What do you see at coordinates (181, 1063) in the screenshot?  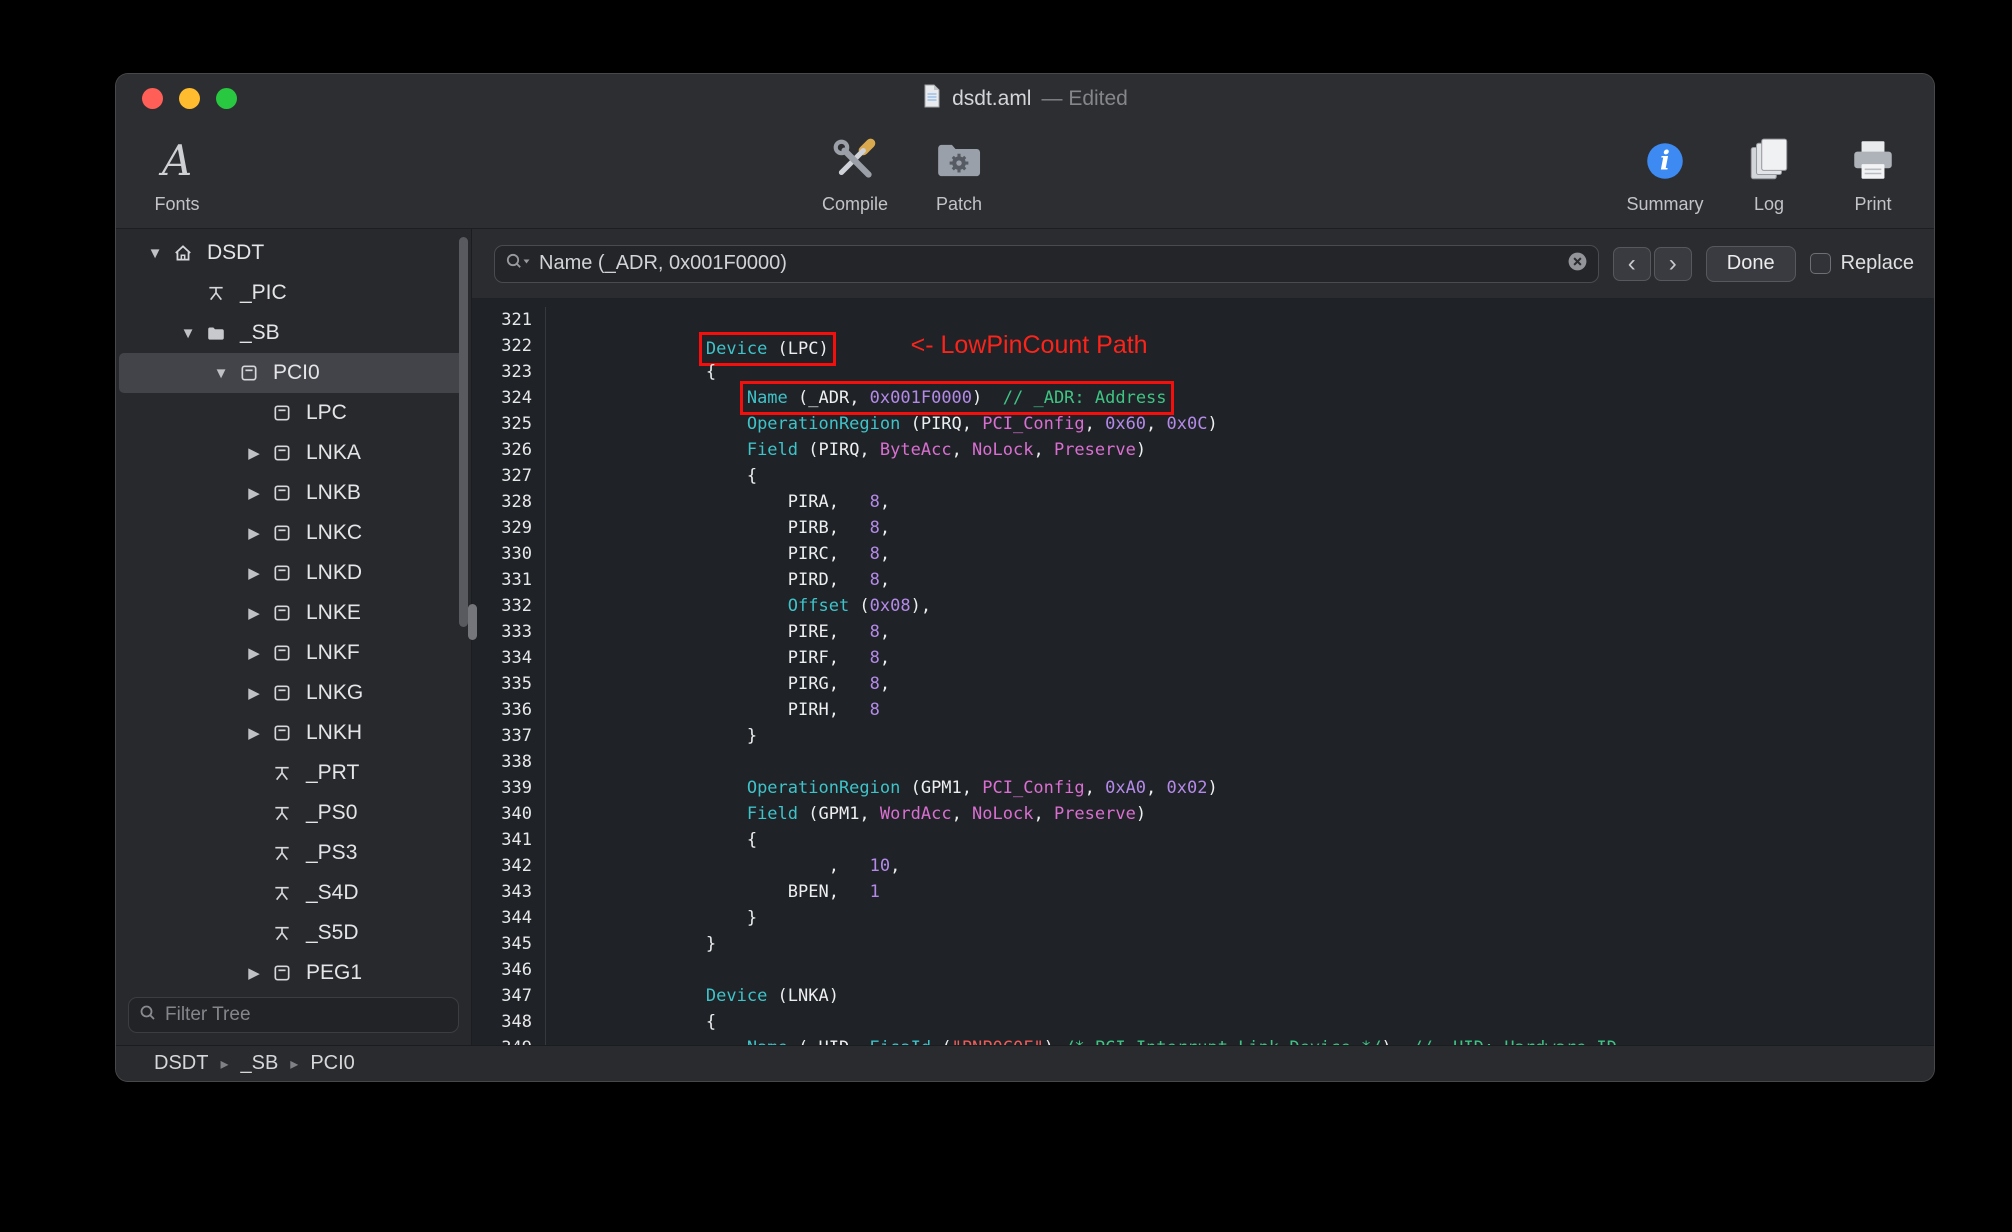 I see `breadcrumb-item: DSDT` at bounding box center [181, 1063].